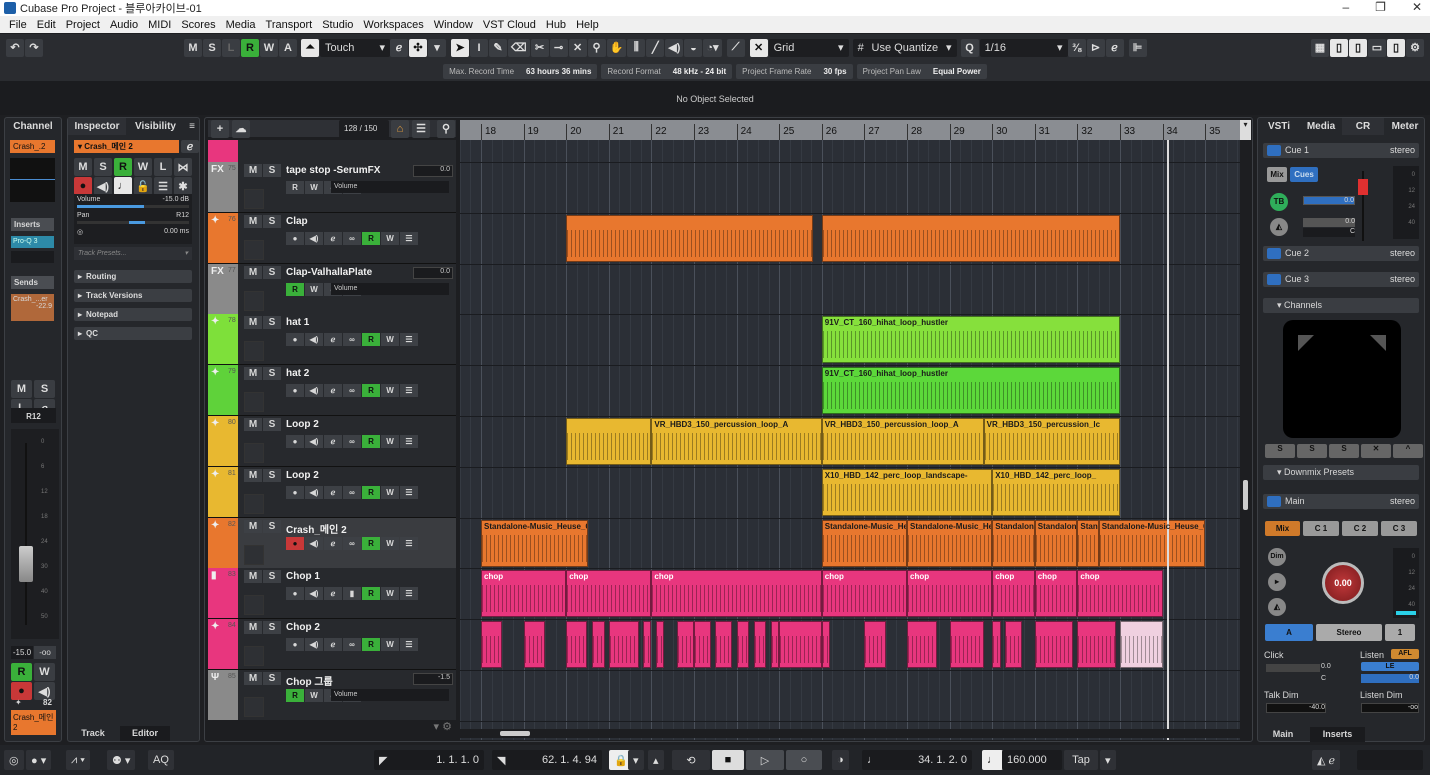  I want to click on speaker-mode-2-button: S, so click(1312, 451).